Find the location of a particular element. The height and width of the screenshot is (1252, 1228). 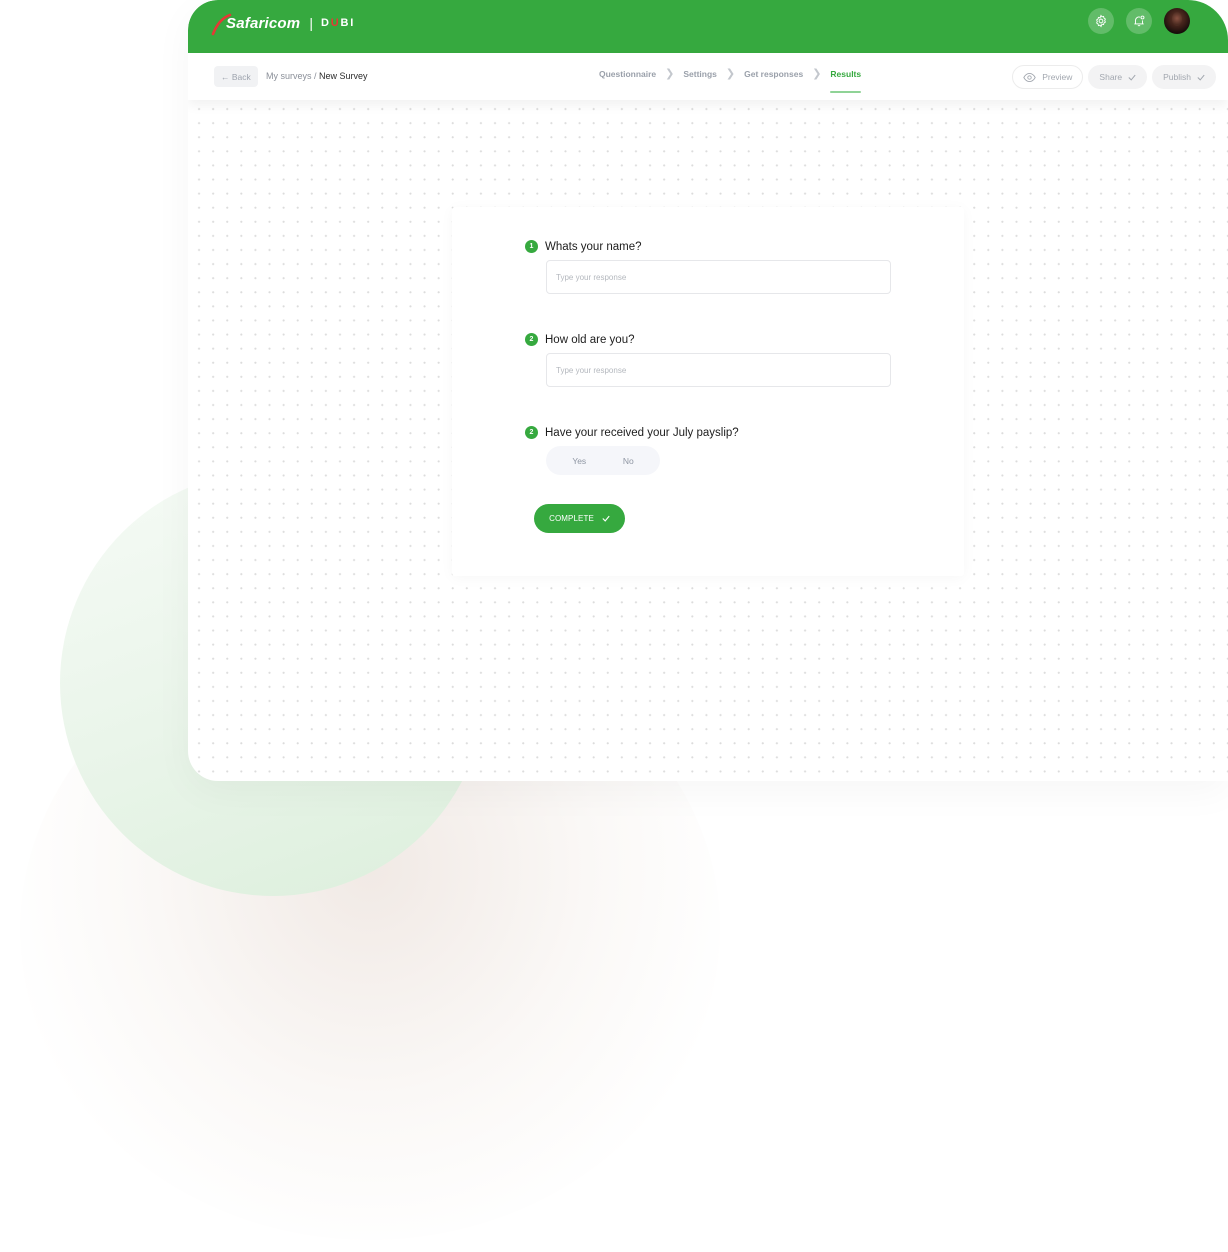

gear-icon is located at coordinates (1101, 21).